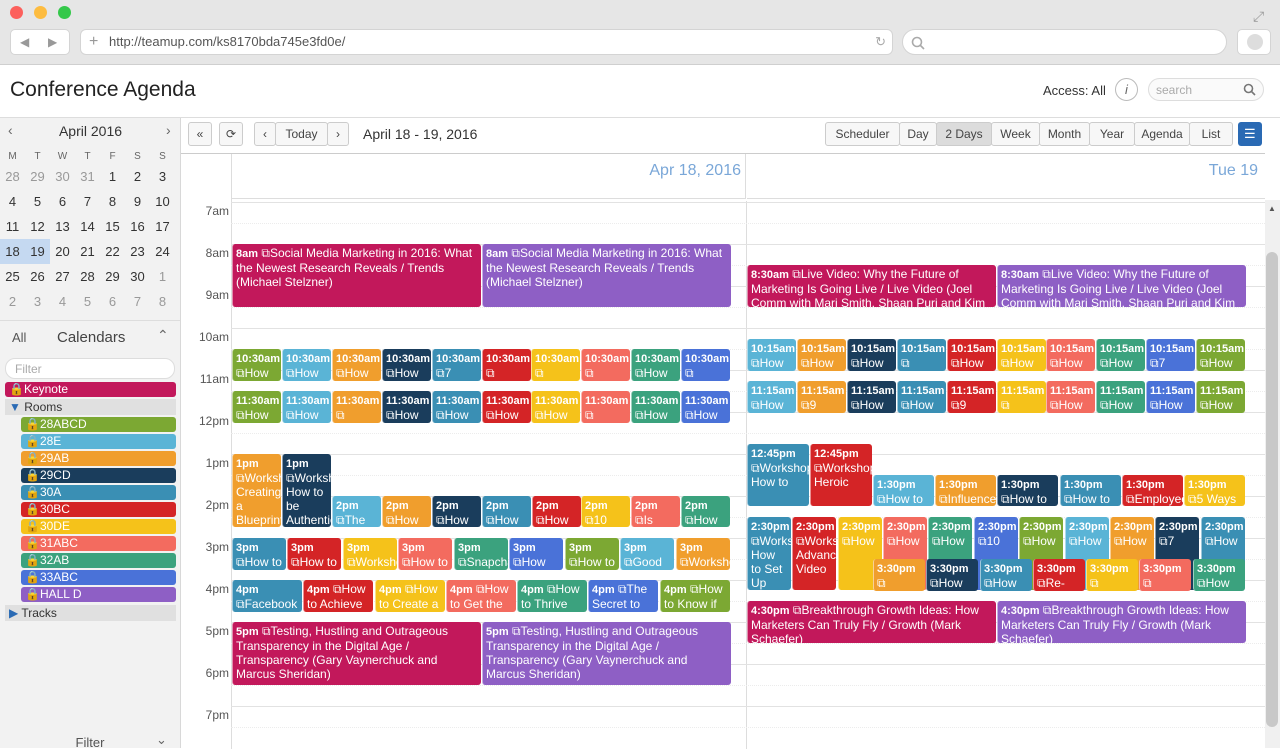 The width and height of the screenshot is (1280, 750). I want to click on all-calendars-toggle: All, so click(19, 337).